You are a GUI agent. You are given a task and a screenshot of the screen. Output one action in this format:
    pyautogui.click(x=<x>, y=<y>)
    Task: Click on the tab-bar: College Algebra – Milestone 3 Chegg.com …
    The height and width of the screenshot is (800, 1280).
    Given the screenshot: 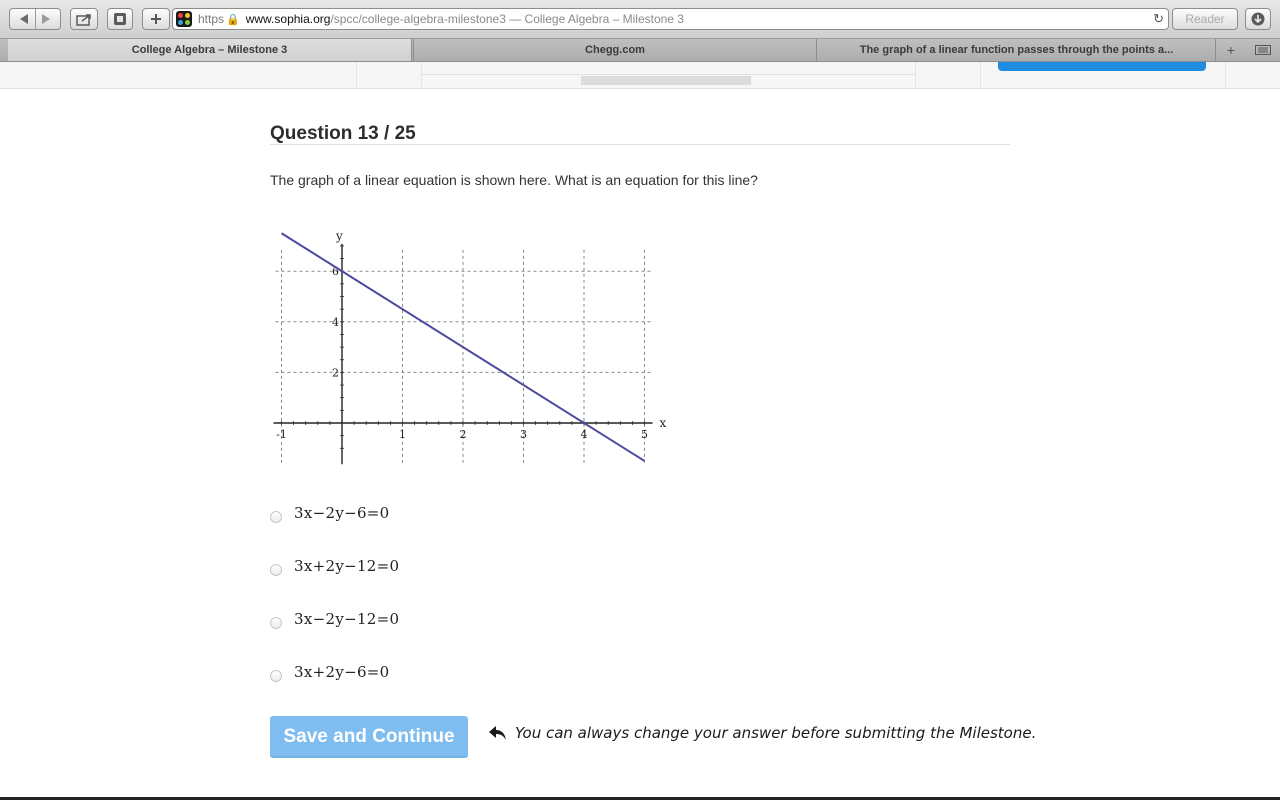 What is the action you would take?
    pyautogui.click(x=640, y=50)
    